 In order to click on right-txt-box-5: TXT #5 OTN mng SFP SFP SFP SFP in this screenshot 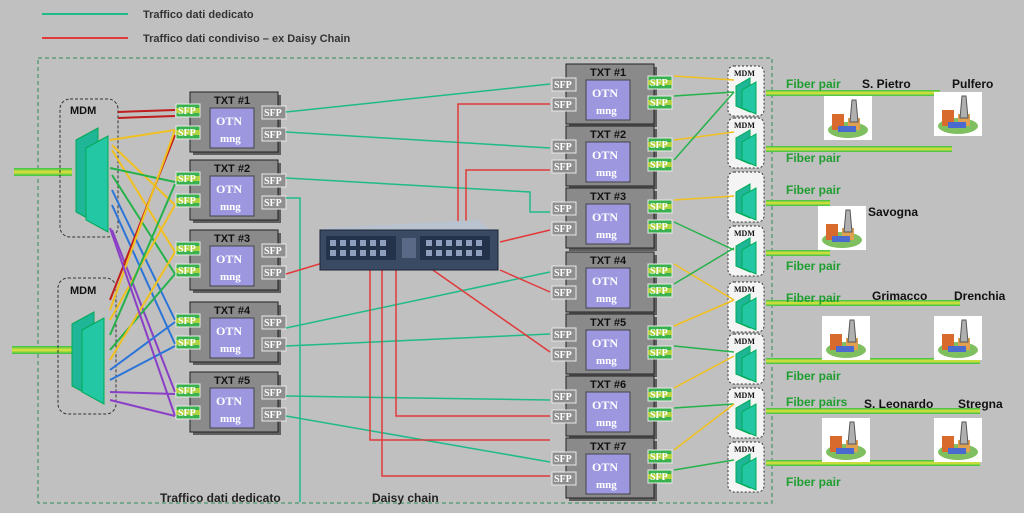, I will do `click(612, 345)`.